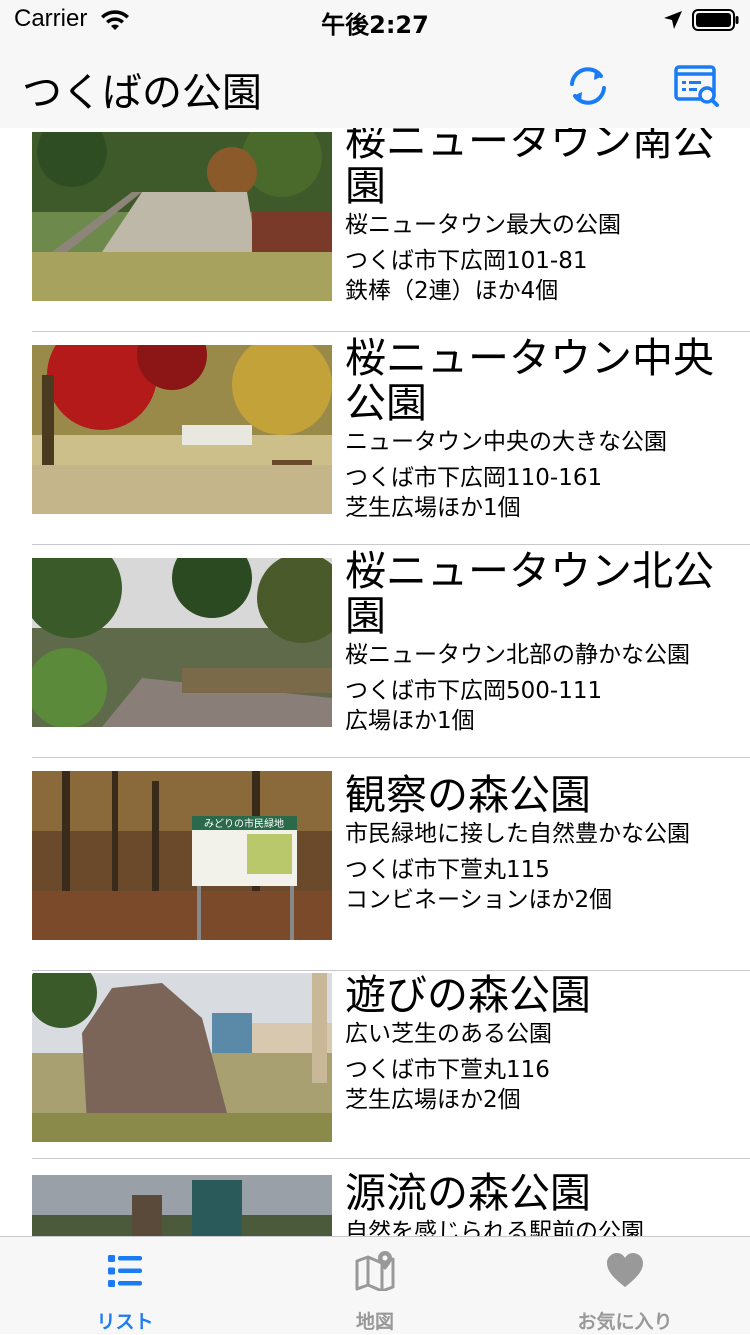 Image resolution: width=750 pixels, height=1335 pixels. What do you see at coordinates (375, 25) in the screenshot?
I see `clock: 午後2:27` at bounding box center [375, 25].